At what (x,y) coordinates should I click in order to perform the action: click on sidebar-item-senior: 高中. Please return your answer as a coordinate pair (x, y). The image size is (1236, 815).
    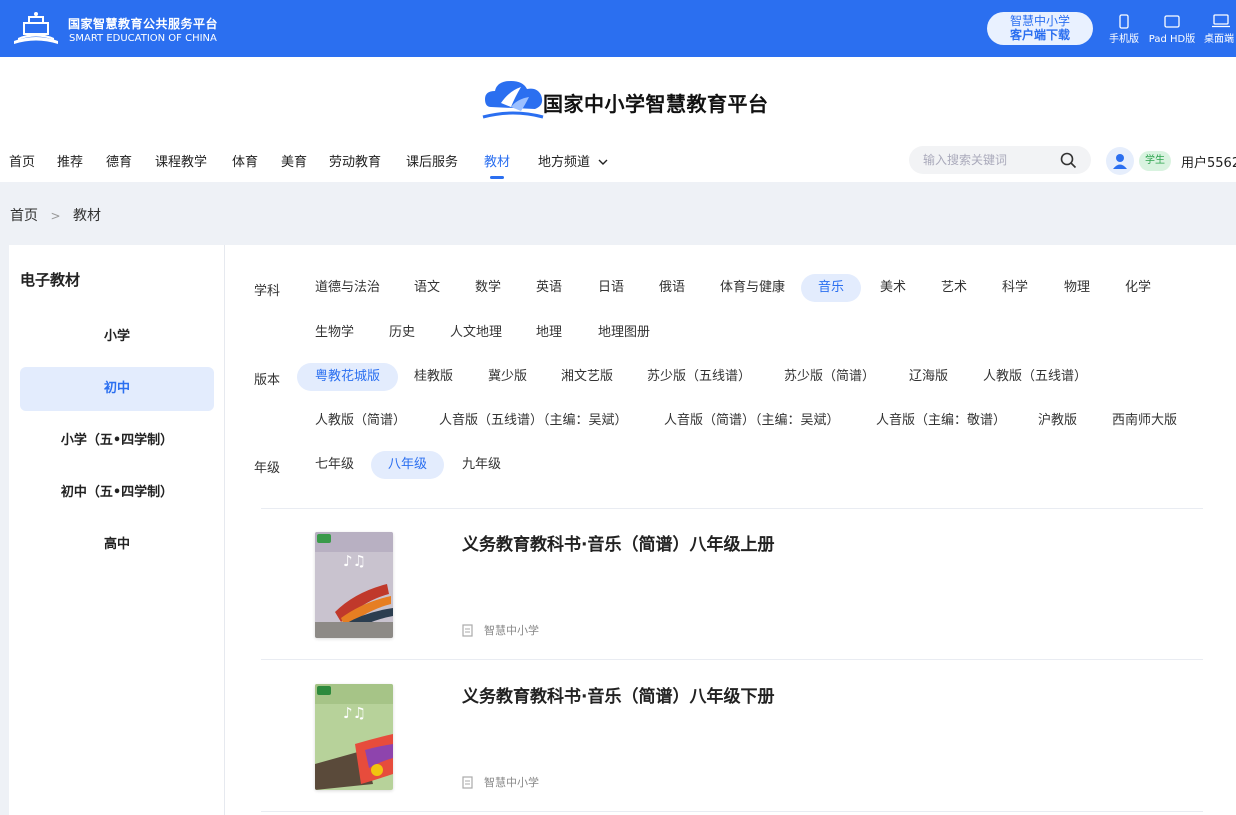
    Looking at the image, I should click on (117, 545).